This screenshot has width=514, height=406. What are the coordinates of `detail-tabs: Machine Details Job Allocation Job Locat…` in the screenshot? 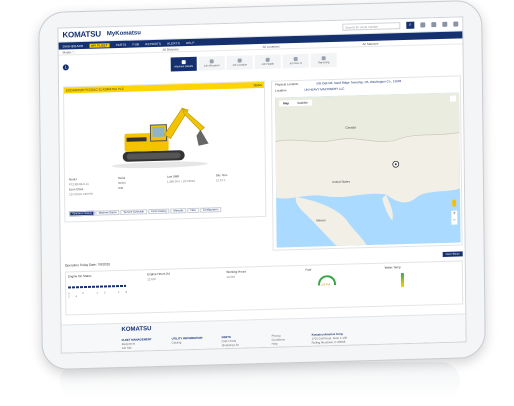 It's located at (253, 62).